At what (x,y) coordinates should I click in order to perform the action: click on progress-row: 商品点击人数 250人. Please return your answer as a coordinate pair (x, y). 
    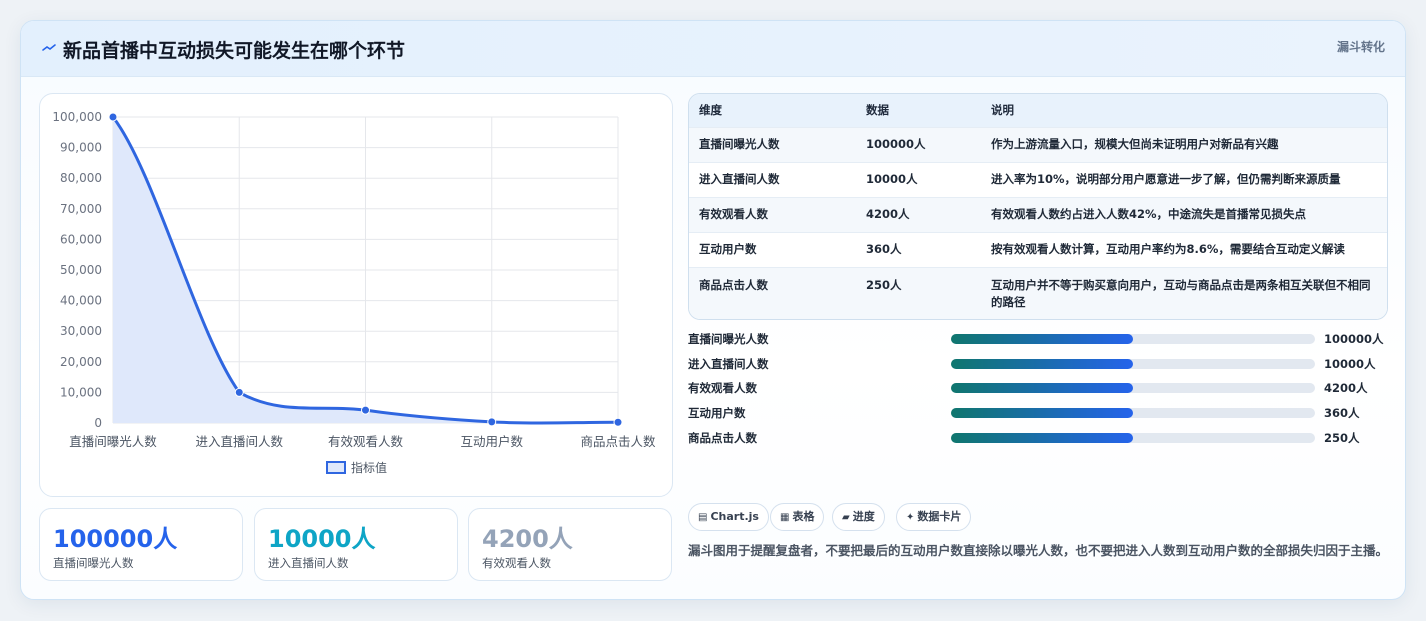
    Looking at the image, I should click on (1038, 442).